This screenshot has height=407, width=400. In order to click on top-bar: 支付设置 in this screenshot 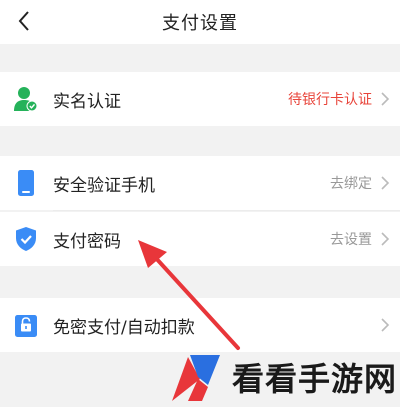, I will do `click(200, 22)`.